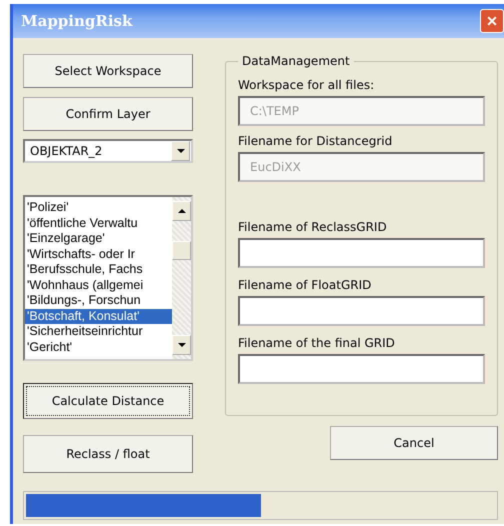 This screenshot has width=504, height=526. What do you see at coordinates (316, 141) in the screenshot?
I see `field-label: Filename for Distancegrid` at bounding box center [316, 141].